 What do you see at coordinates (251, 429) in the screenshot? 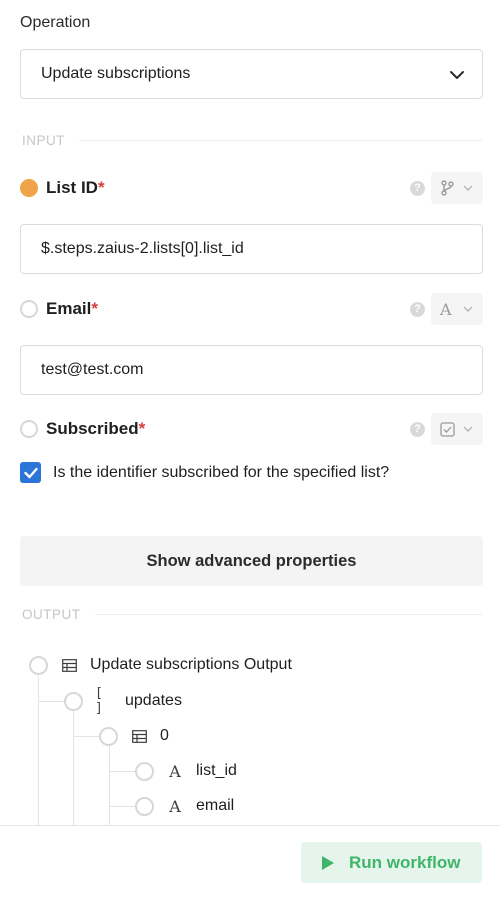
I see `subscribed-field-row: Subscribed* ?` at bounding box center [251, 429].